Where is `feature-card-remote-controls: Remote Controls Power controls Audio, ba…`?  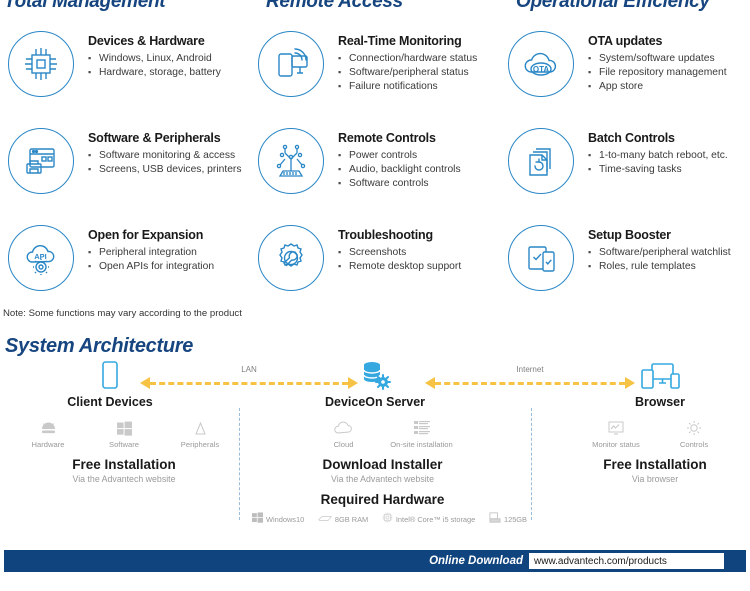
feature-card-remote-controls: Remote Controls Power controls Audio, ba… is located at coordinates (377, 173).